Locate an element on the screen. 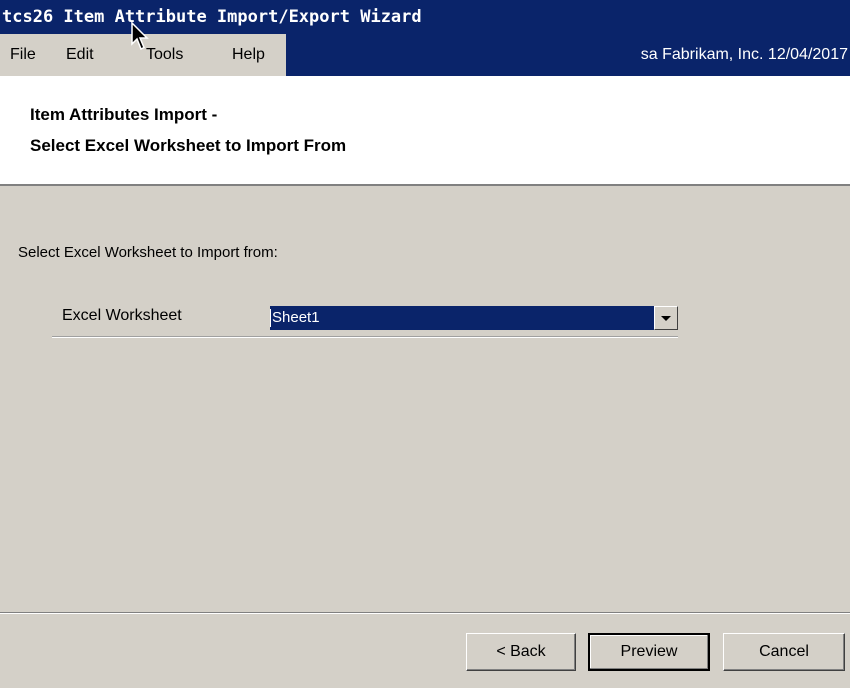 The width and height of the screenshot is (850, 688). mouse-pointer-icon is located at coordinates (140, 36).